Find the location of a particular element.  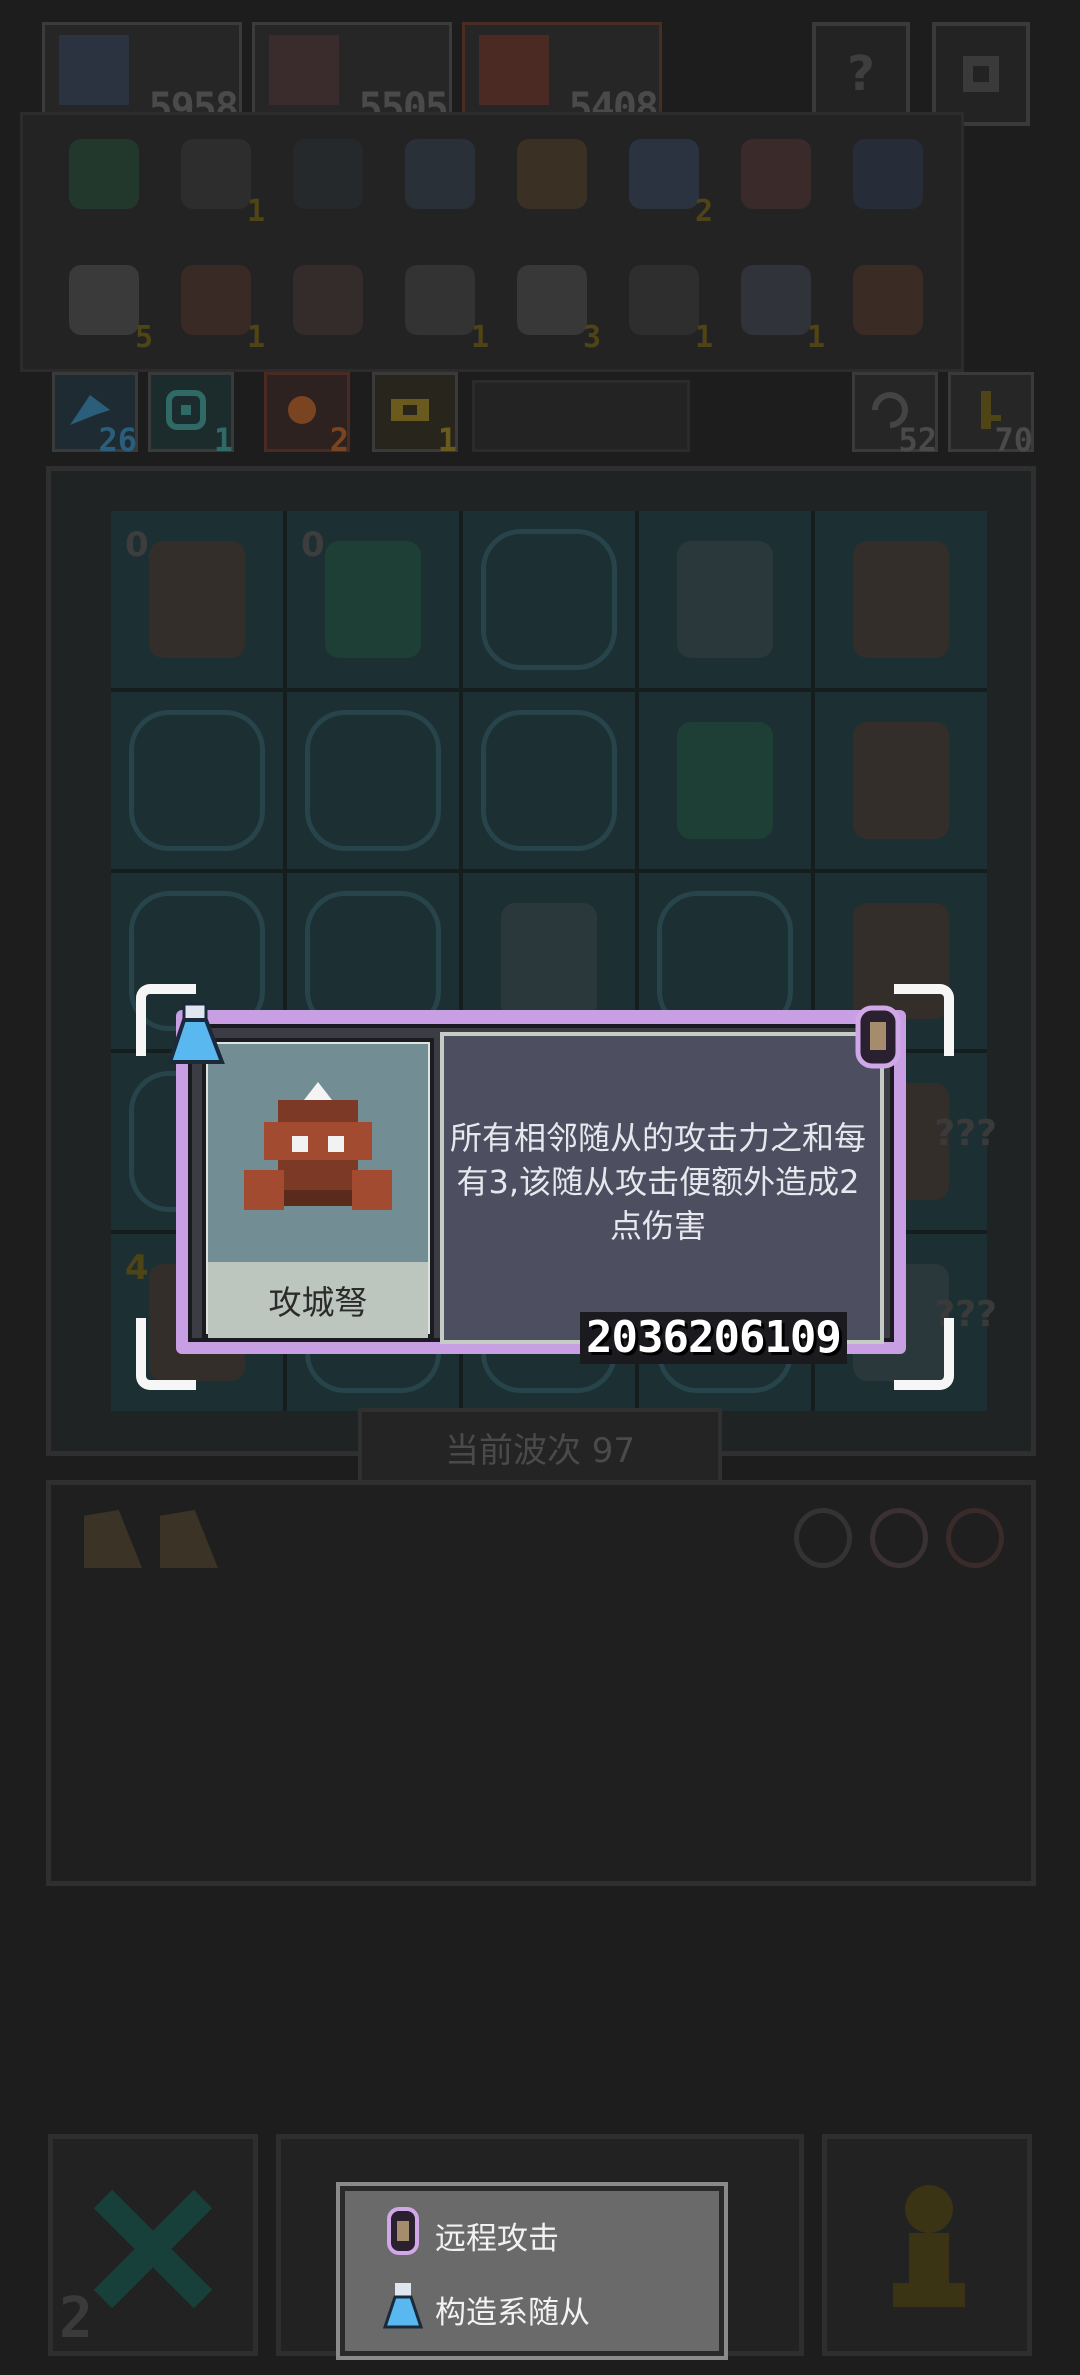

player-portrait-2: 5505 is located at coordinates (352, 76).